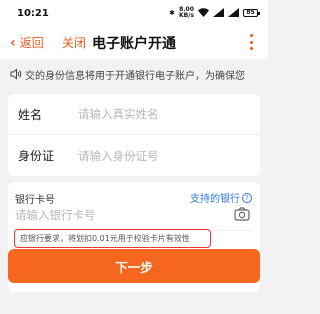 This screenshot has width=320, height=314. I want to click on more-menu-icon, so click(251, 42).